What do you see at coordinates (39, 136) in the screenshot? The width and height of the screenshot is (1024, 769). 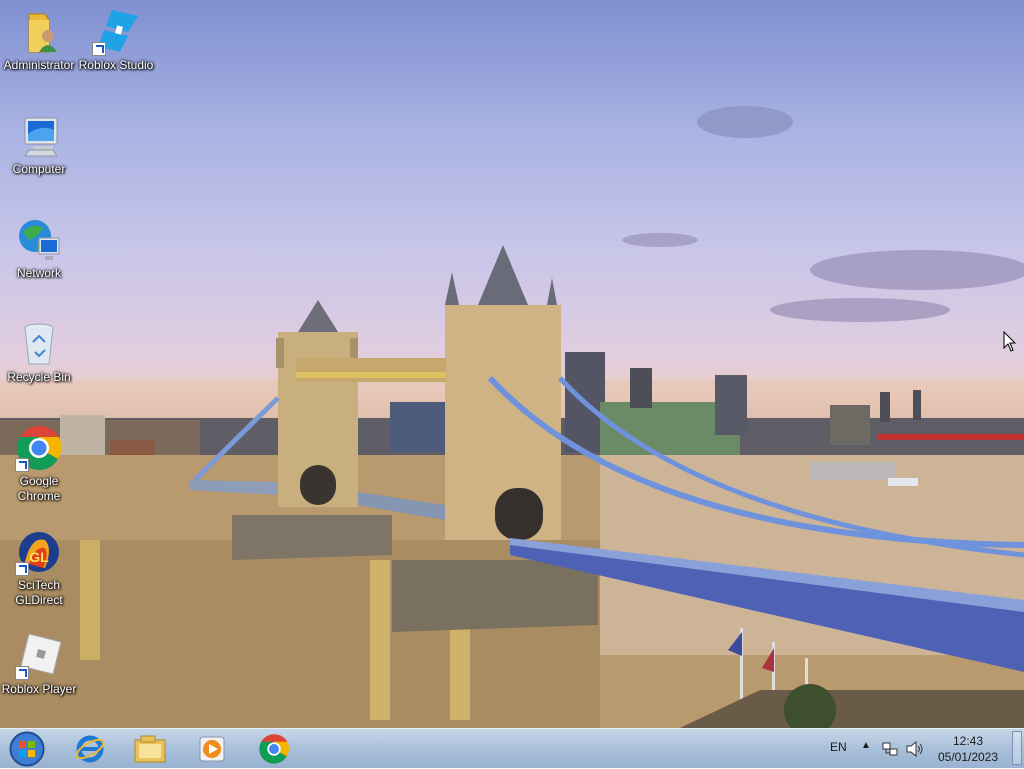 I see `computer-icon` at bounding box center [39, 136].